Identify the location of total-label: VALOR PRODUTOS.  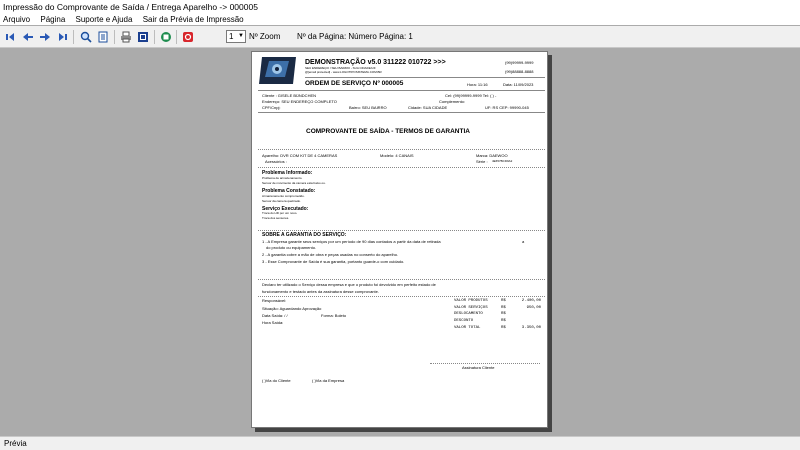
(471, 301).